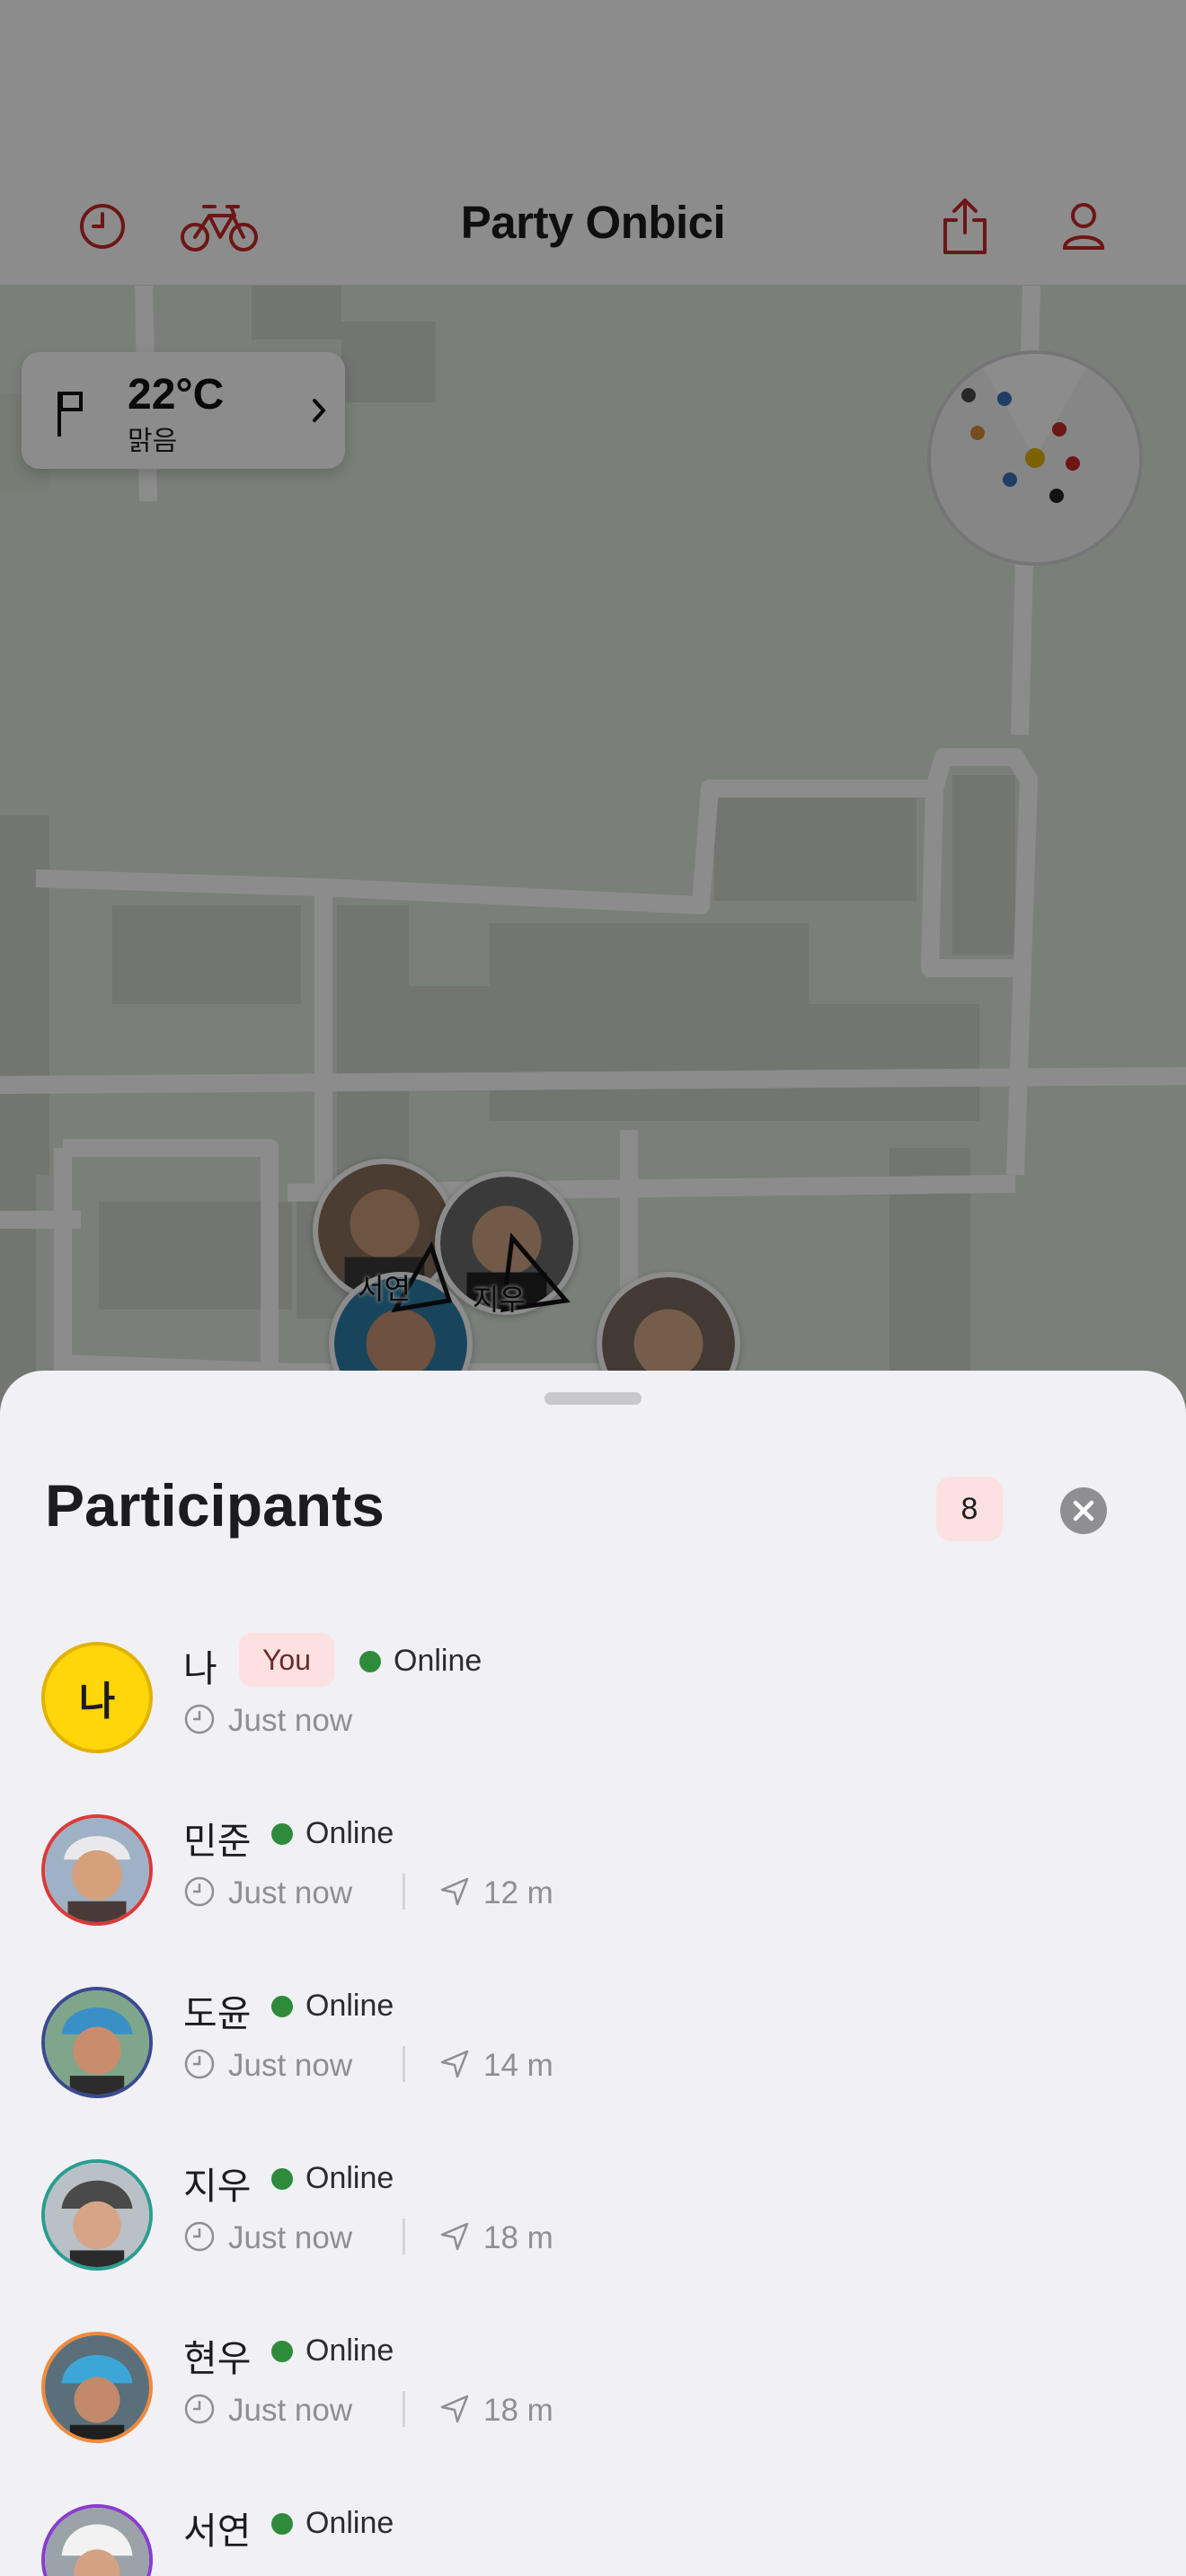 This screenshot has height=2576, width=1186. Describe the element at coordinates (217, 1841) in the screenshot. I see `participant-name: 민준` at that location.